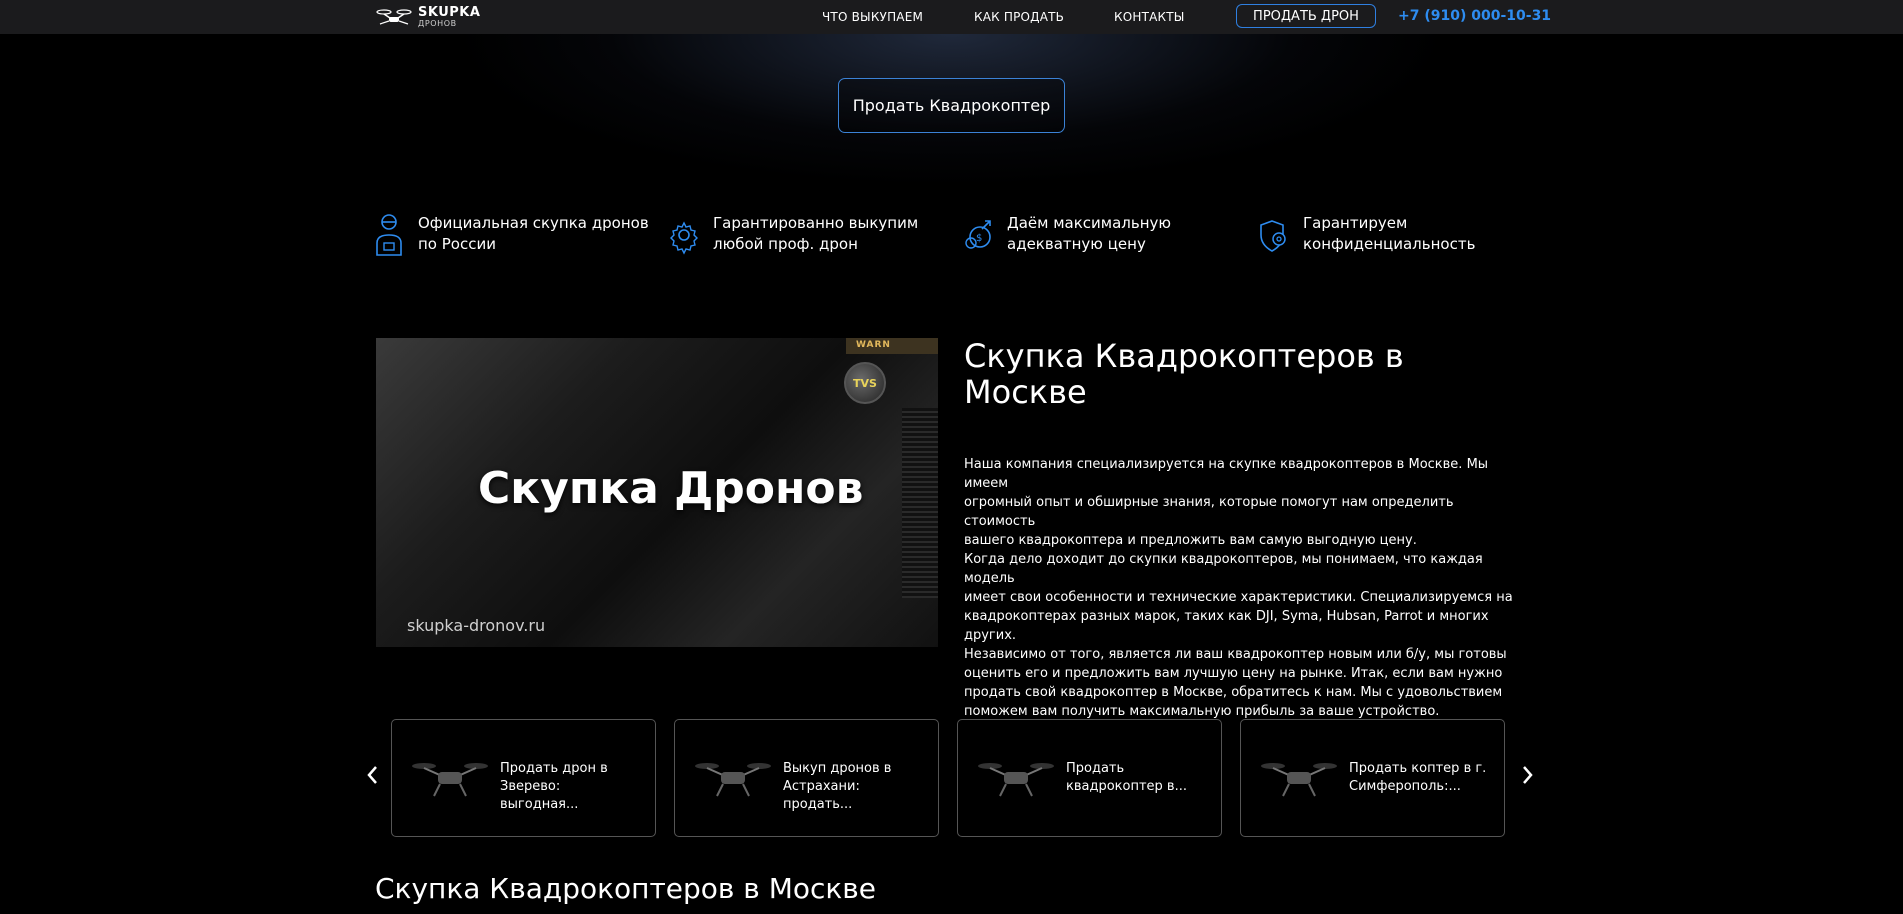 The width and height of the screenshot is (1903, 914). What do you see at coordinates (394, 17) in the screenshot?
I see `drone-logo-icon` at bounding box center [394, 17].